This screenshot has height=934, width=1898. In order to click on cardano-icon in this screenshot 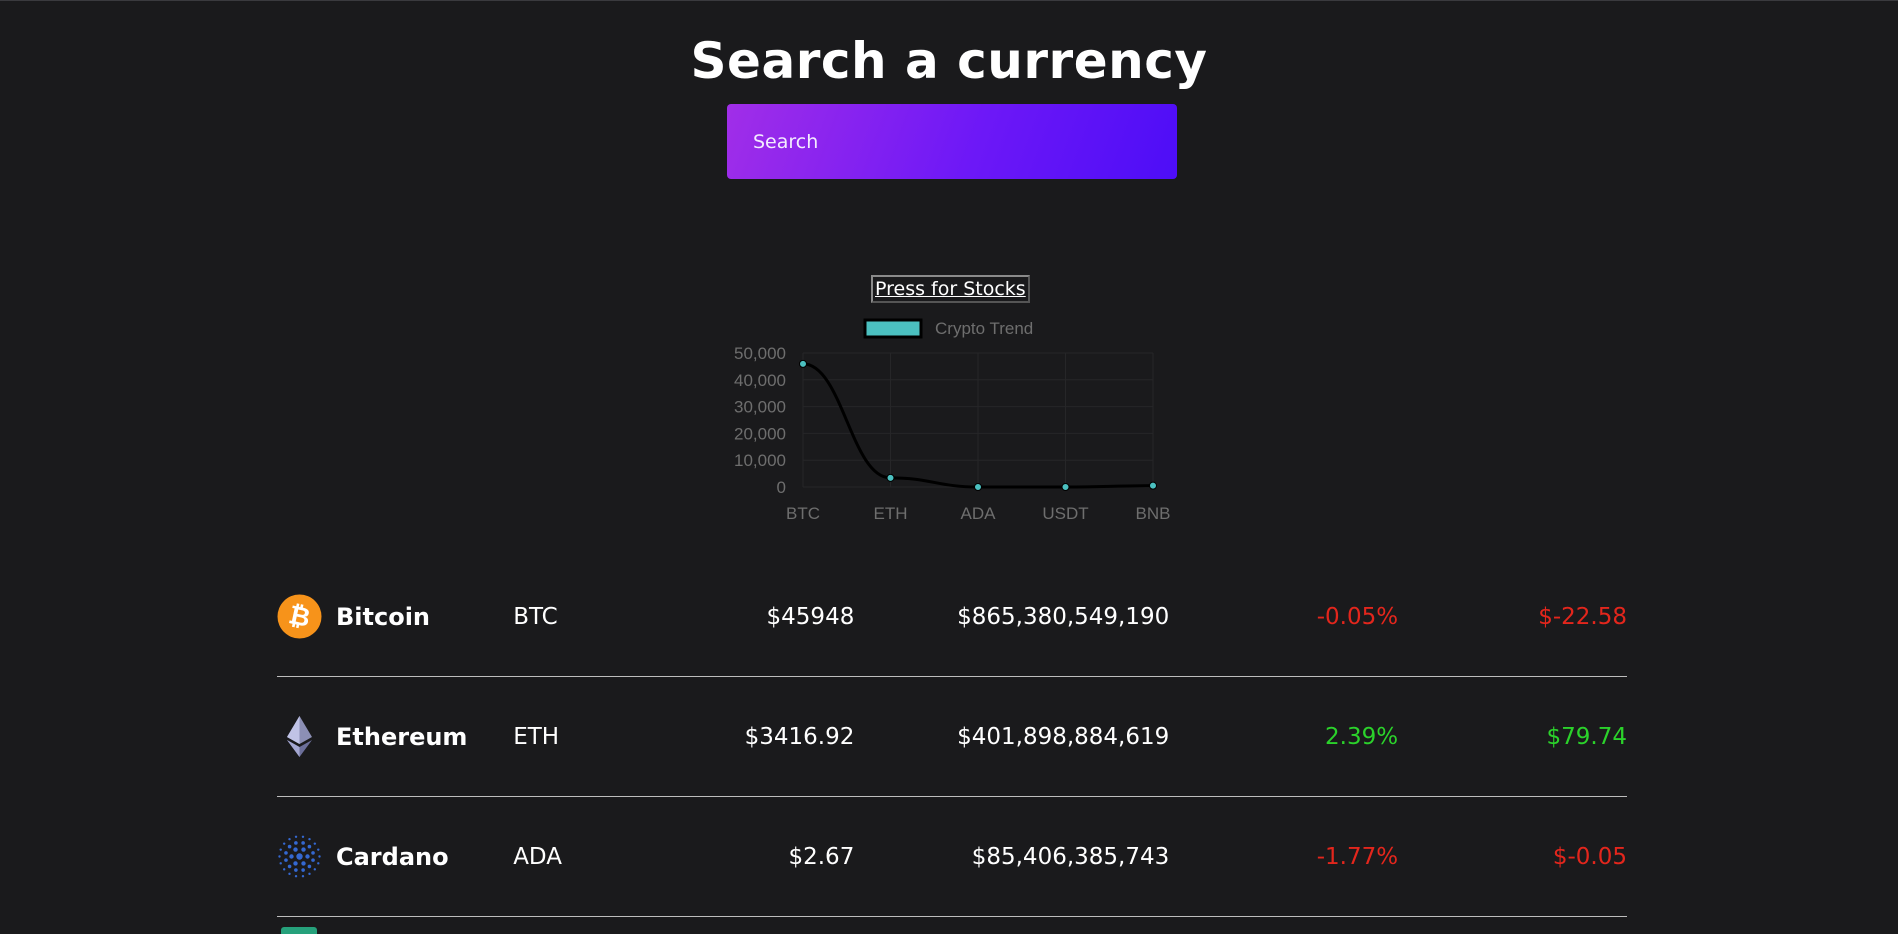, I will do `click(299, 856)`.